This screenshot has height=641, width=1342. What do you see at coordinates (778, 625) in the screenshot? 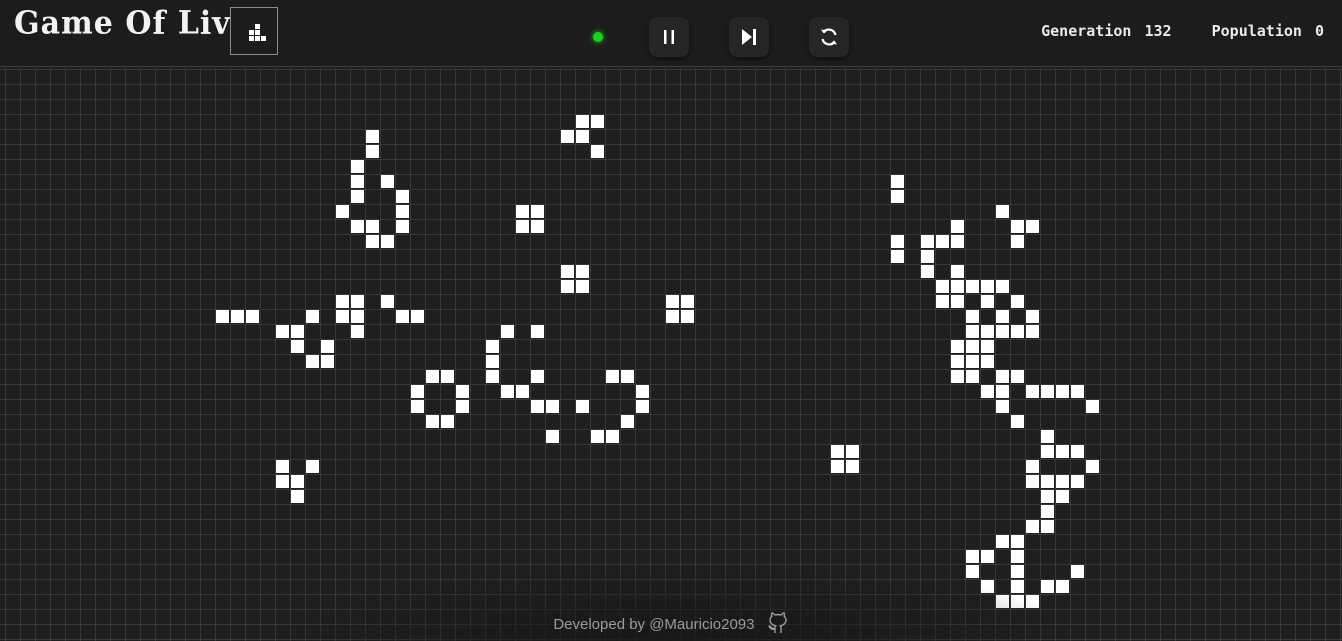
I see `github-icon` at bounding box center [778, 625].